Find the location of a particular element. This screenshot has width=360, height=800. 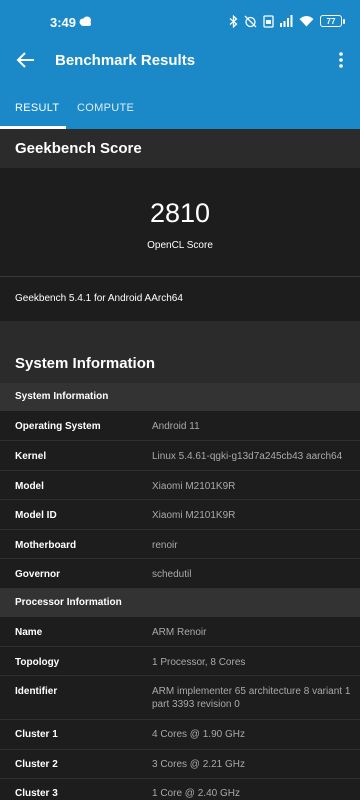

battery-level: 77 is located at coordinates (331, 21).